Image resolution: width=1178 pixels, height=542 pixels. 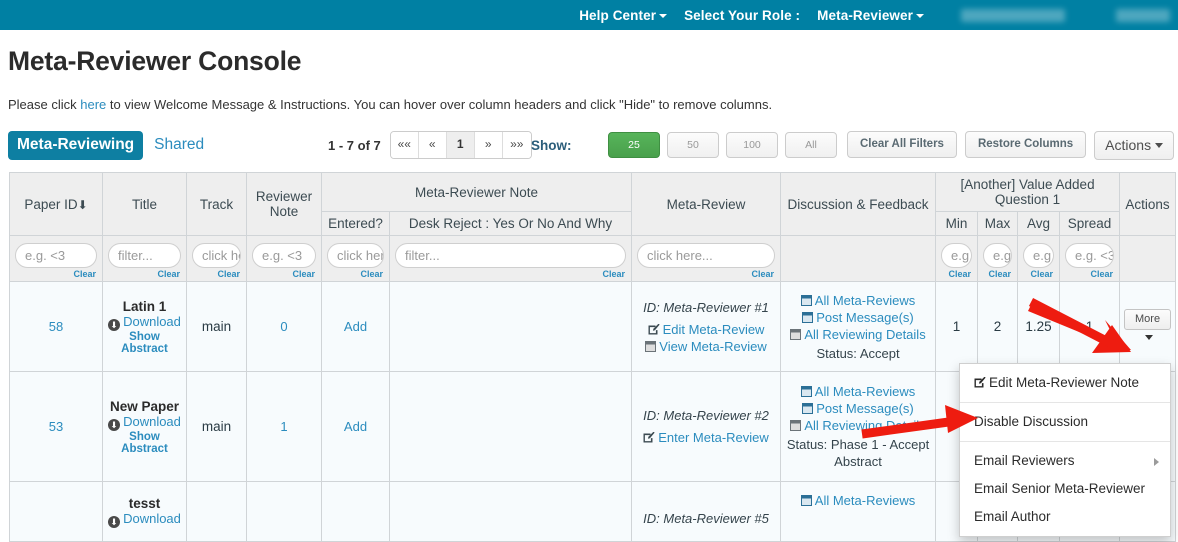 I want to click on welcome-message-link: here, so click(x=93, y=104).